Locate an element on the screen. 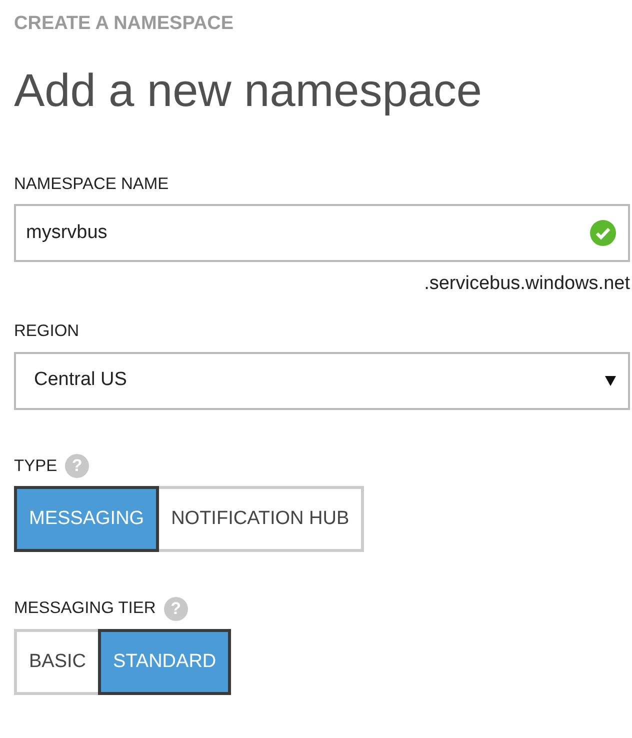 This screenshot has width=632, height=738. field-label: NAMESPACE NAME is located at coordinates (91, 184).